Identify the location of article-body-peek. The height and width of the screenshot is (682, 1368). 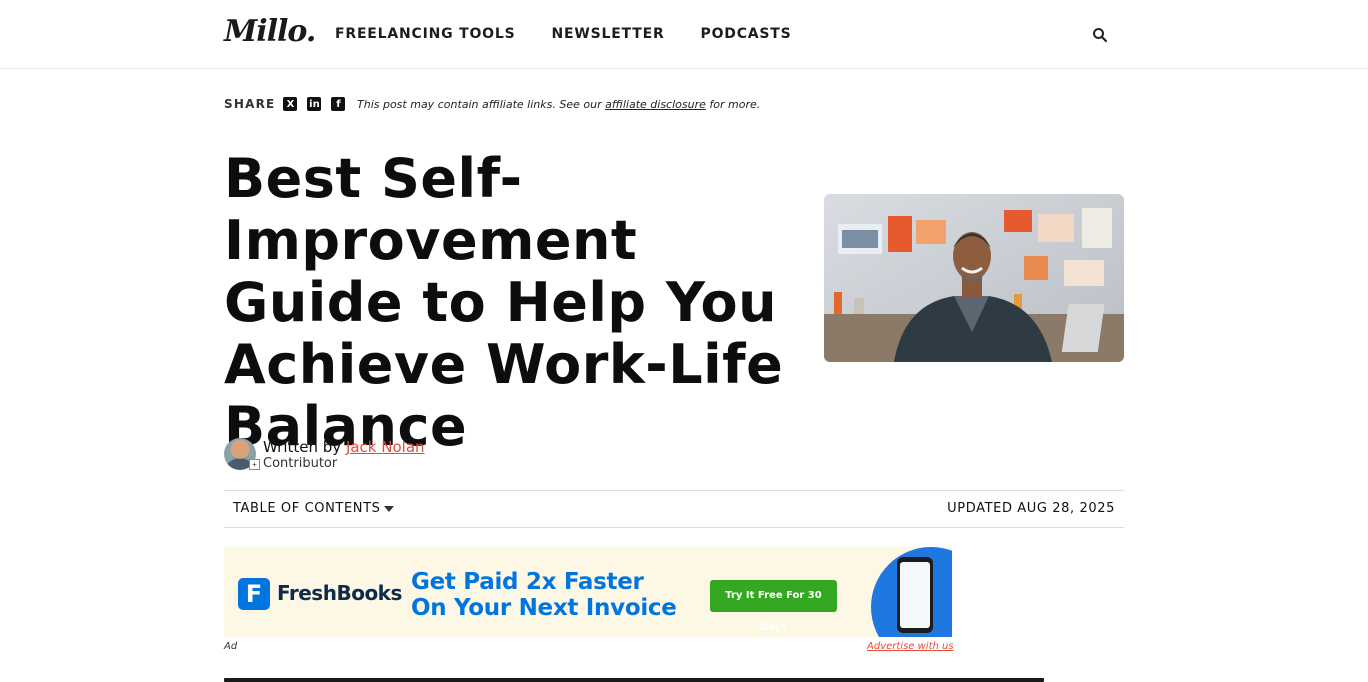
(674, 677).